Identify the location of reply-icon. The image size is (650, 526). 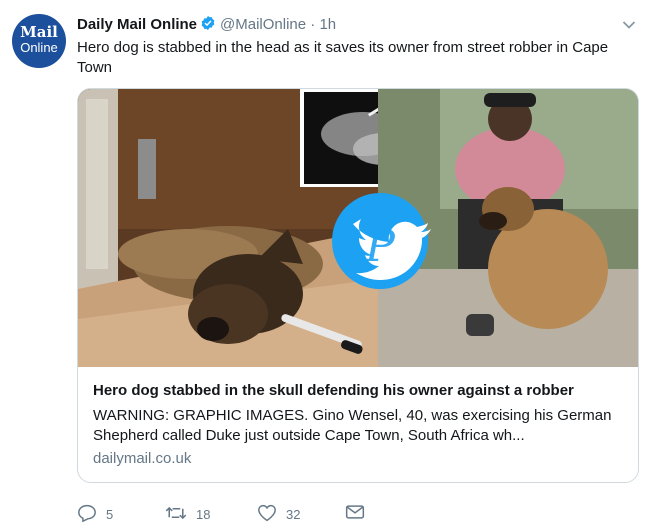
(91, 514).